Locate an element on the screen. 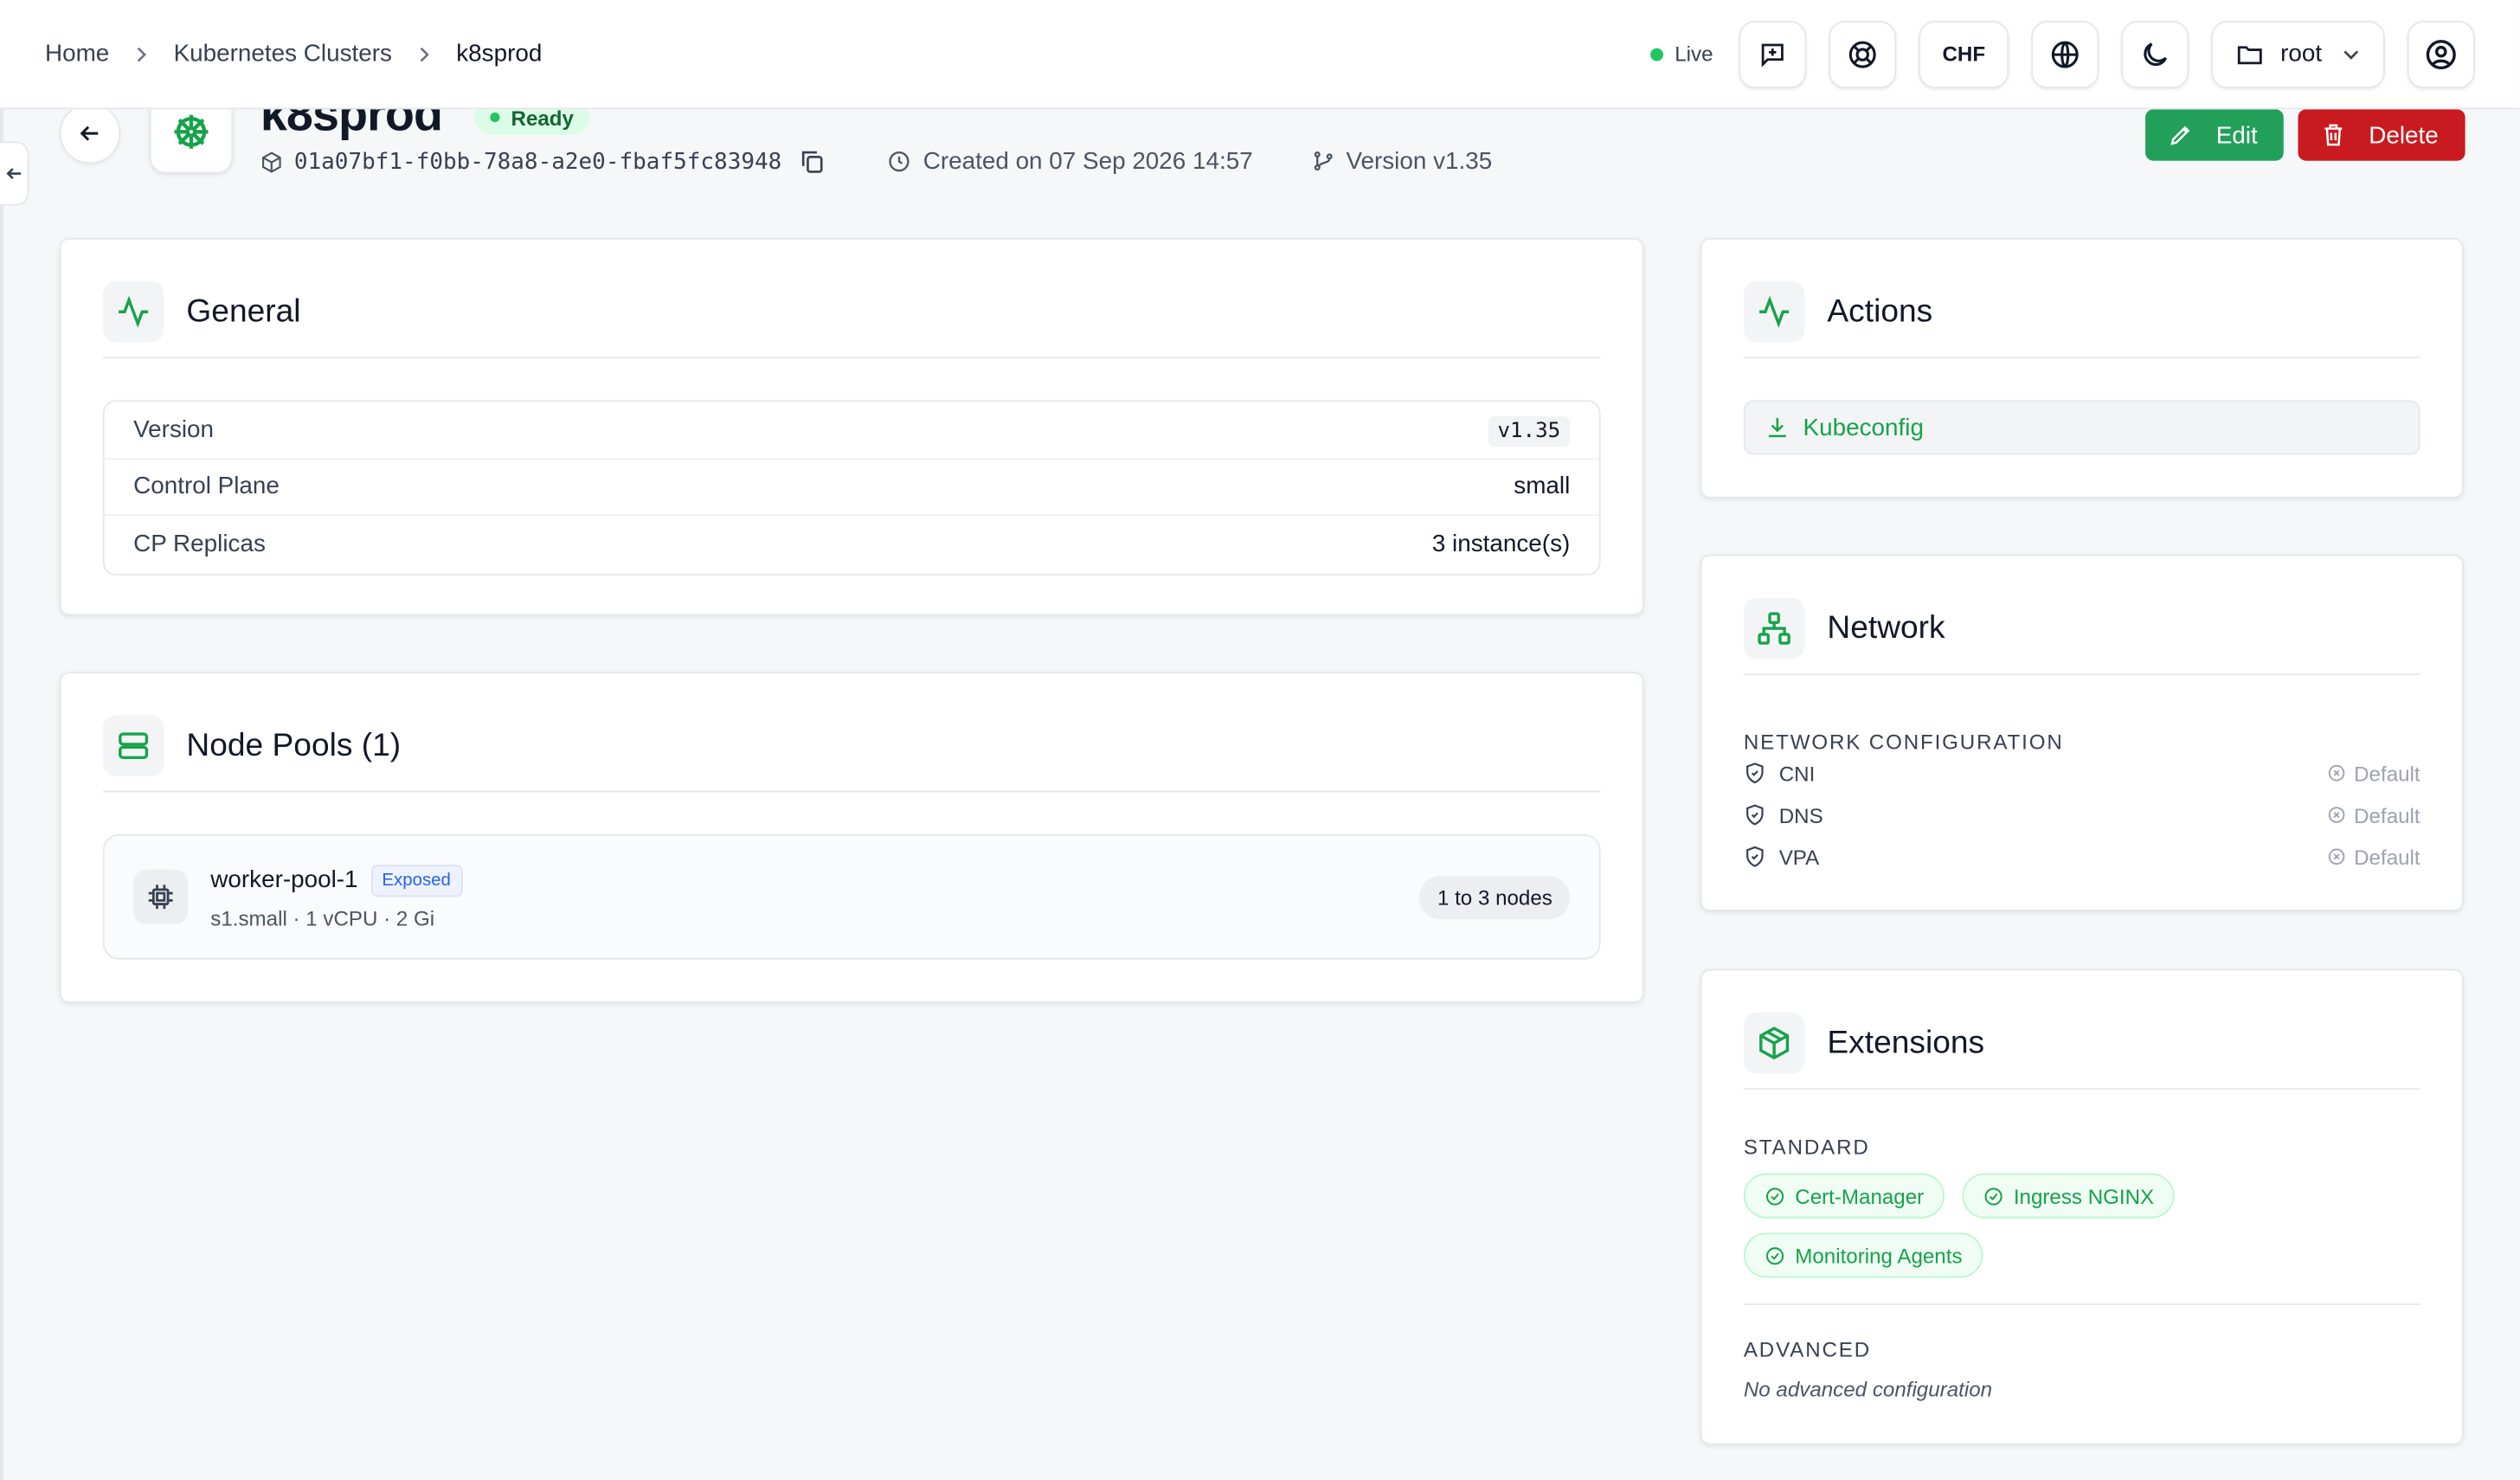  kubeconfig-label: Kubeconfig is located at coordinates (1863, 427).